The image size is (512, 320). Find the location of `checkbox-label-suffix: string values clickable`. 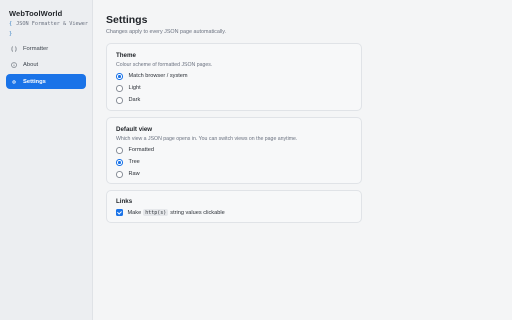

checkbox-label-suffix: string values clickable is located at coordinates (197, 212).